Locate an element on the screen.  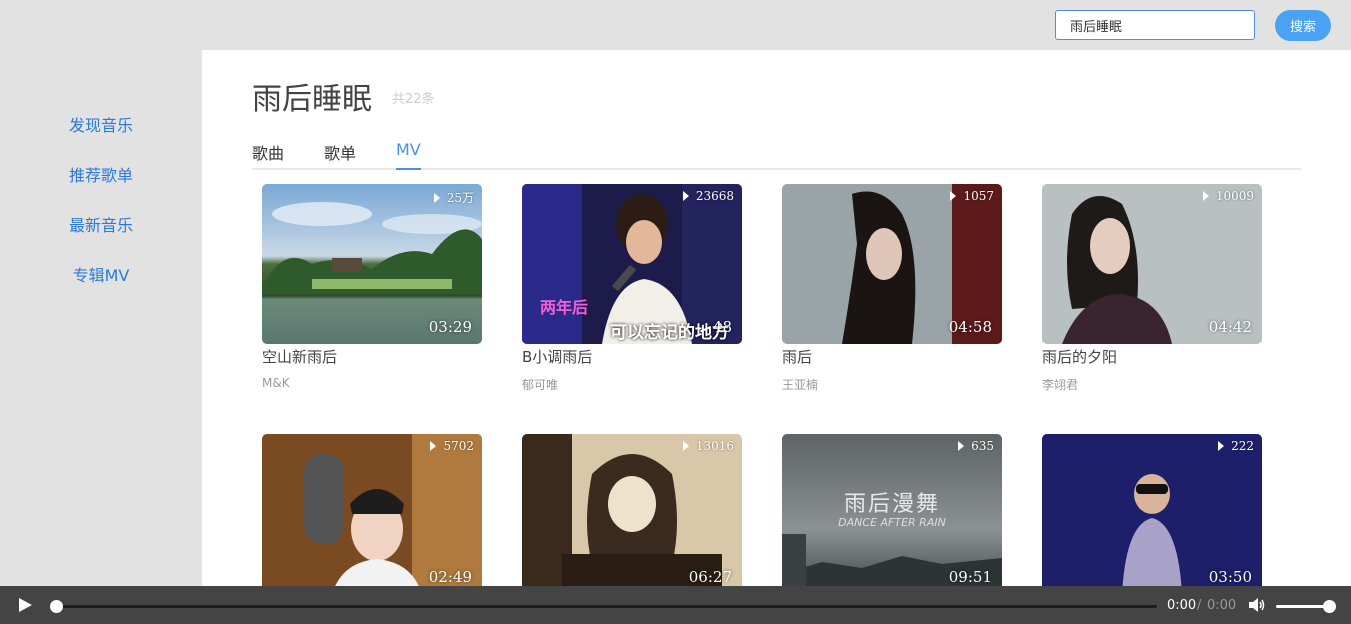
audio-player: 0:00 / 0:00 is located at coordinates (675, 605).